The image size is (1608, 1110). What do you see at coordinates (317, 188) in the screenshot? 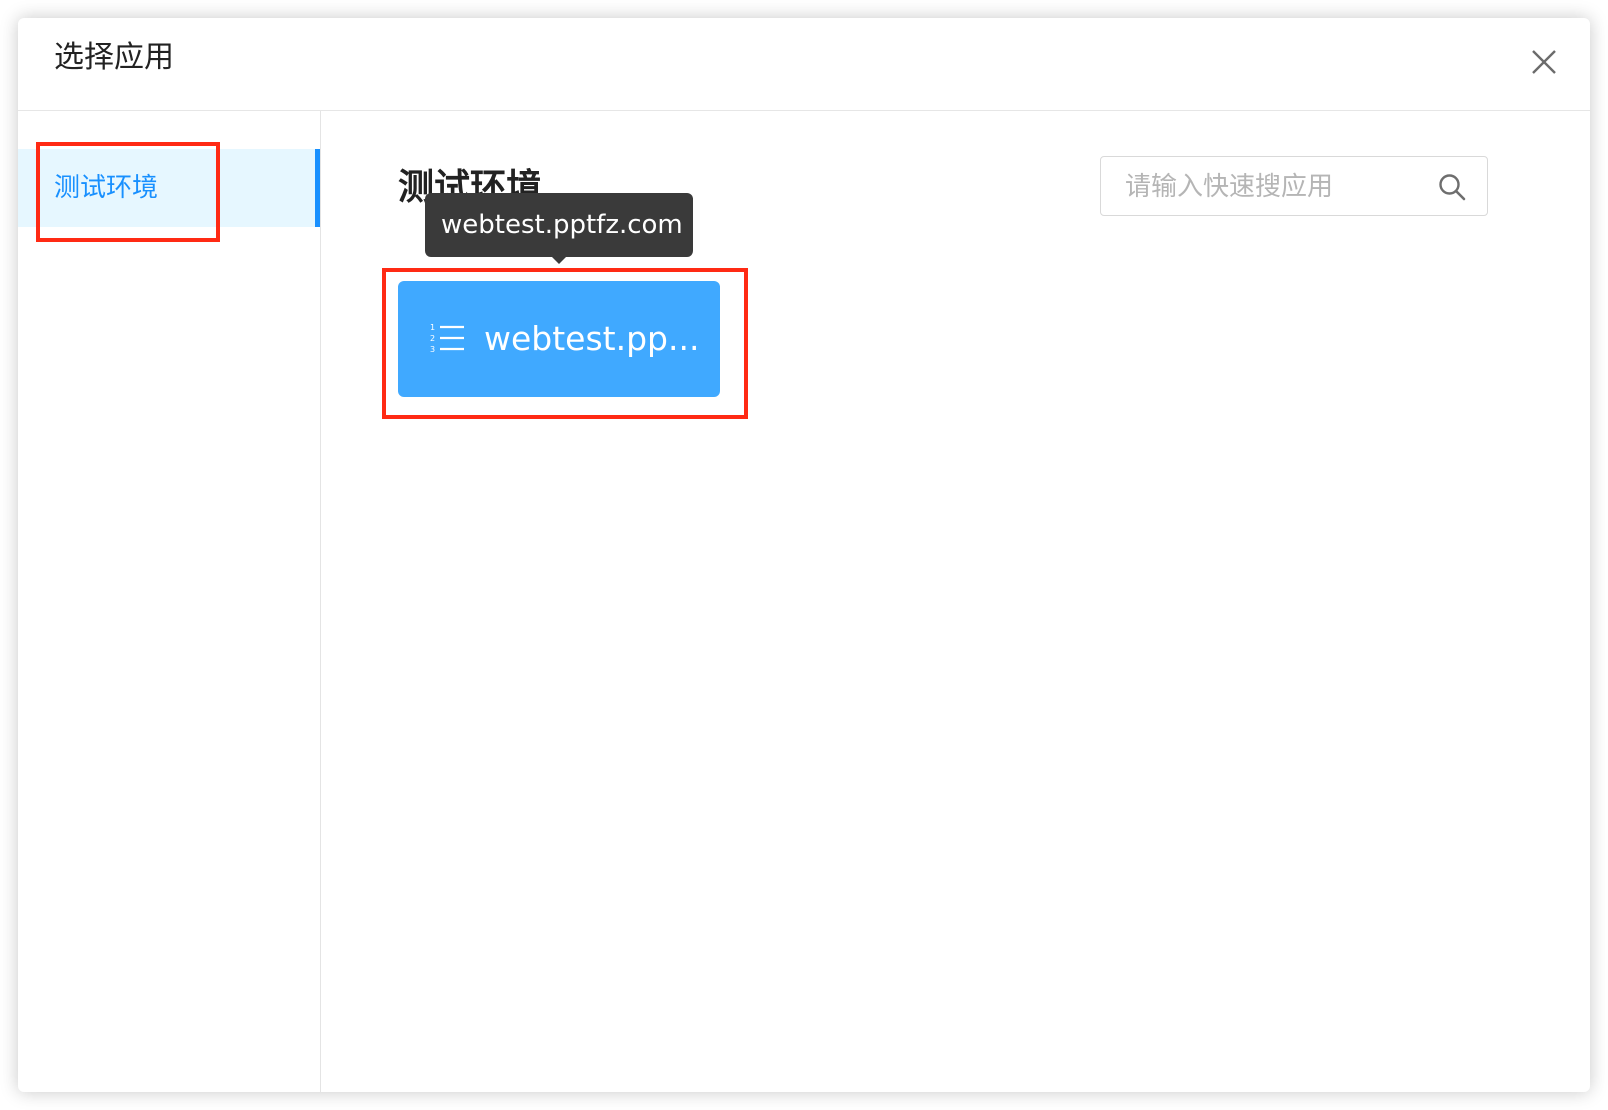
I see `active-indicator` at bounding box center [317, 188].